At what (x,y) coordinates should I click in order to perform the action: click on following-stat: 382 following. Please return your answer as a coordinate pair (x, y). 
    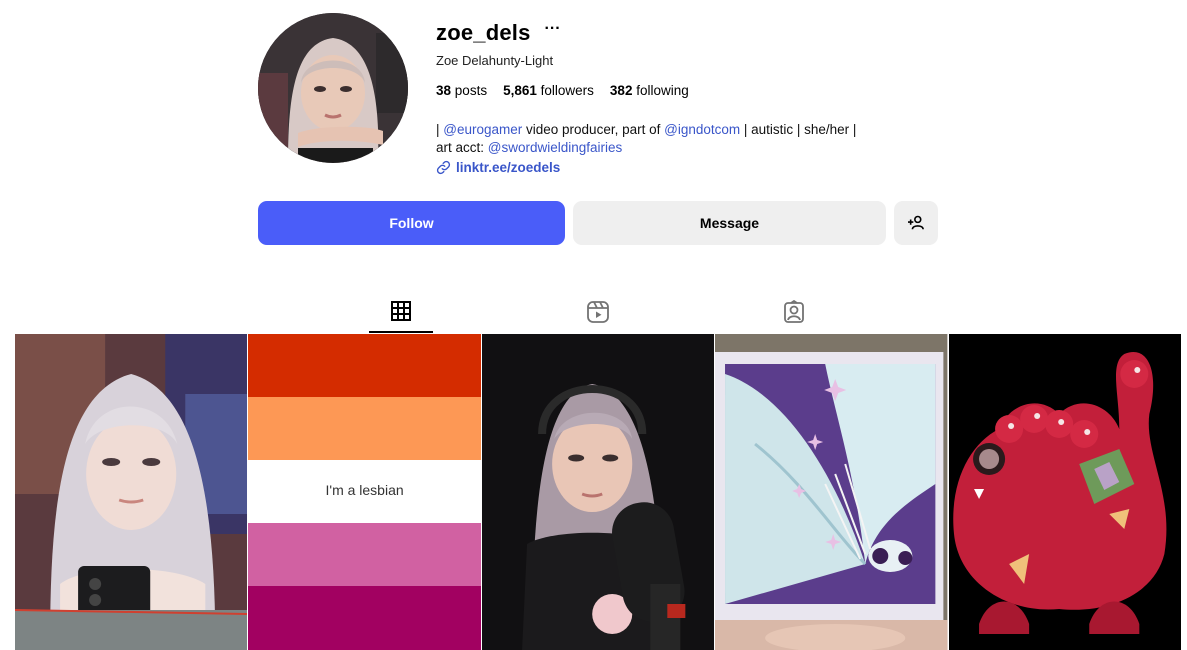
    Looking at the image, I should click on (649, 90).